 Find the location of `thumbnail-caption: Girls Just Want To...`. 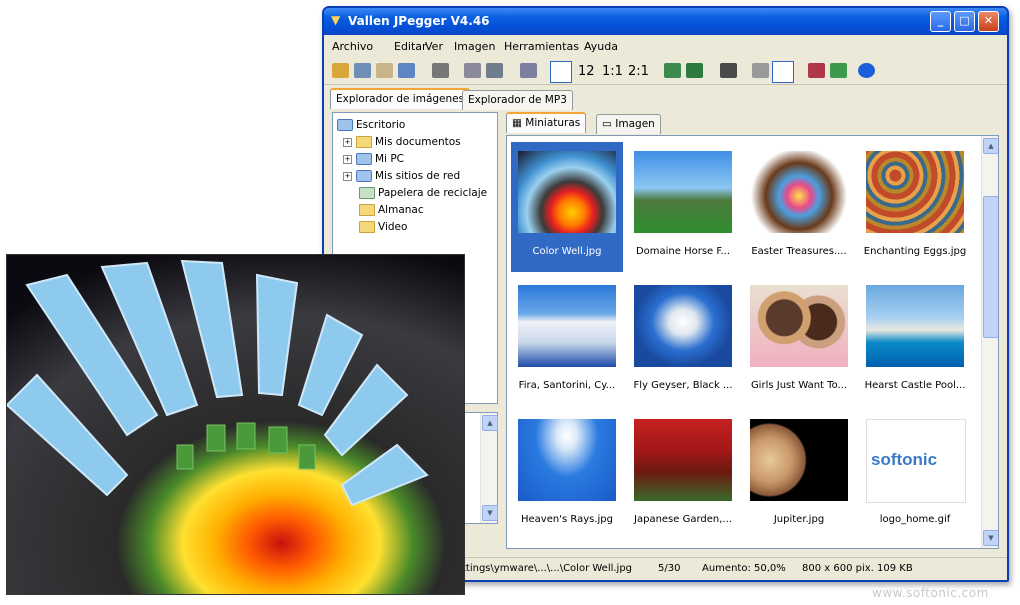

thumbnail-caption: Girls Just Want To... is located at coordinates (799, 385).